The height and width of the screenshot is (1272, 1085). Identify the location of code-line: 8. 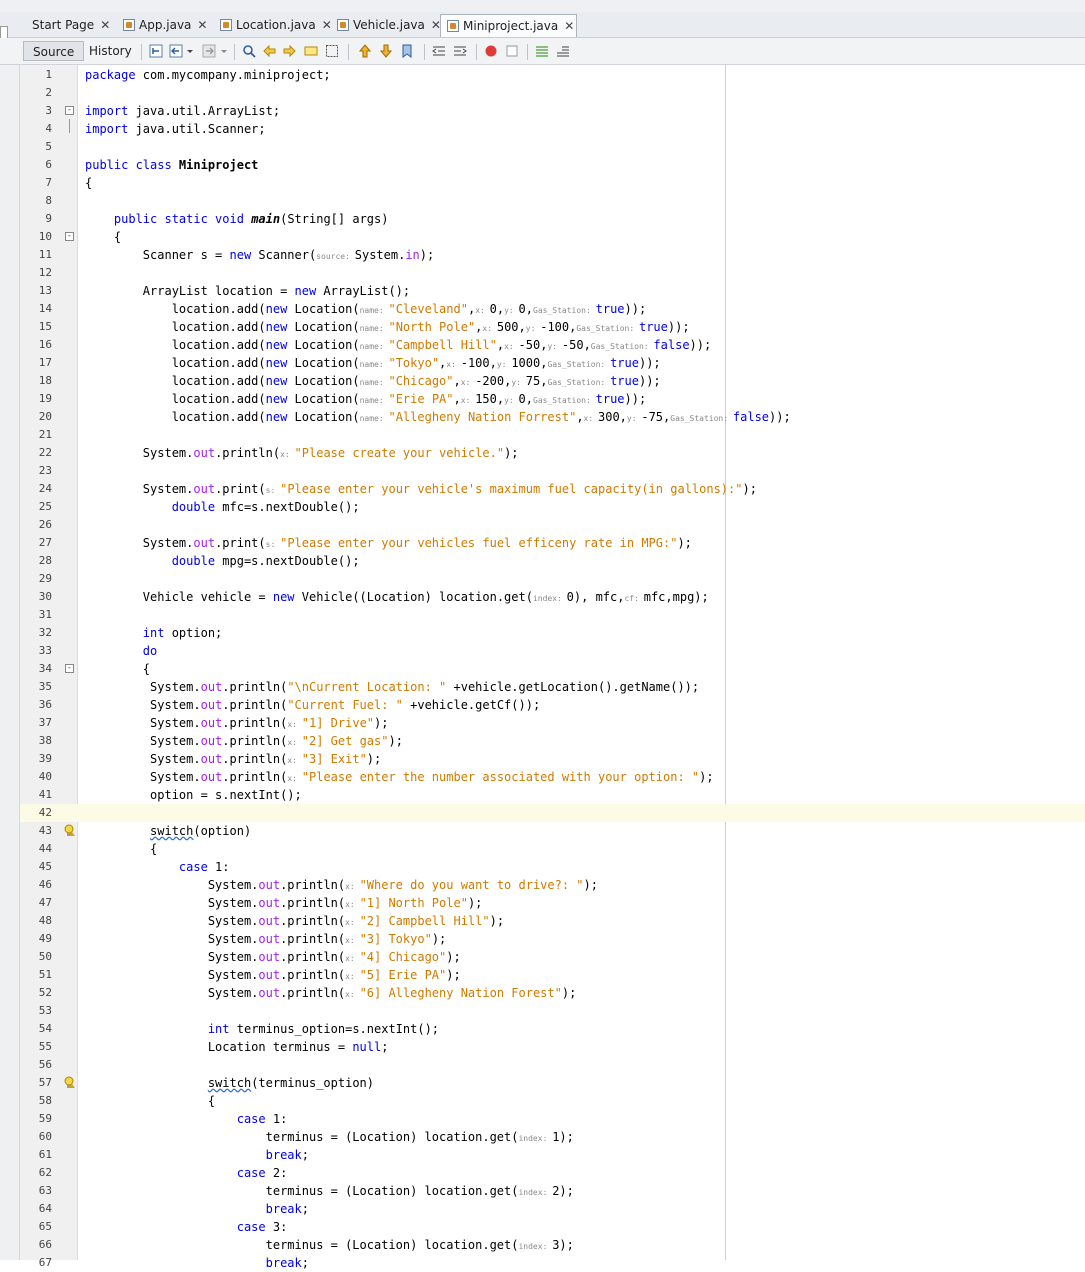
(552, 201).